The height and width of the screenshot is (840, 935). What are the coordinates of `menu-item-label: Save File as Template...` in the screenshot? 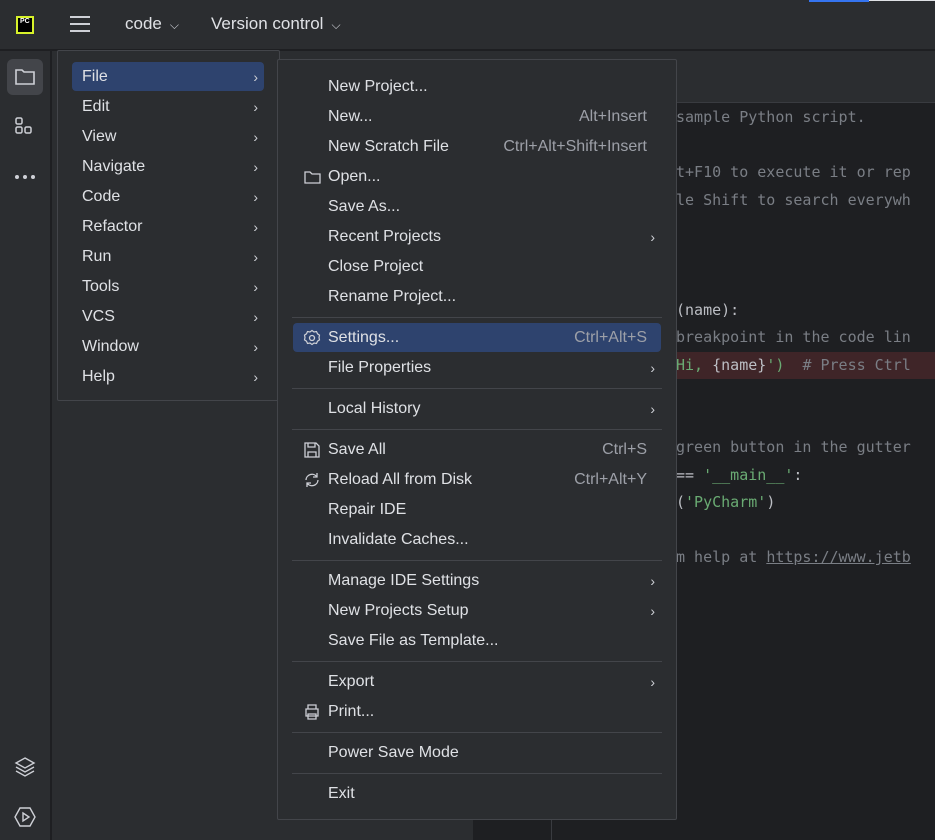 It's located at (413, 640).